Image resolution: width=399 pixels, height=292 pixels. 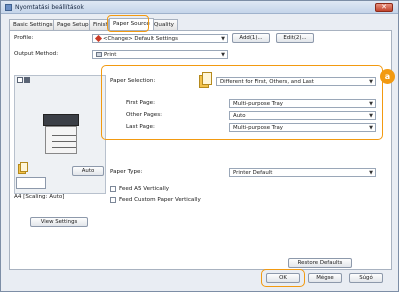 What do you see at coordinates (110, 55) in the screenshot?
I see `output-method-value: Print` at bounding box center [110, 55].